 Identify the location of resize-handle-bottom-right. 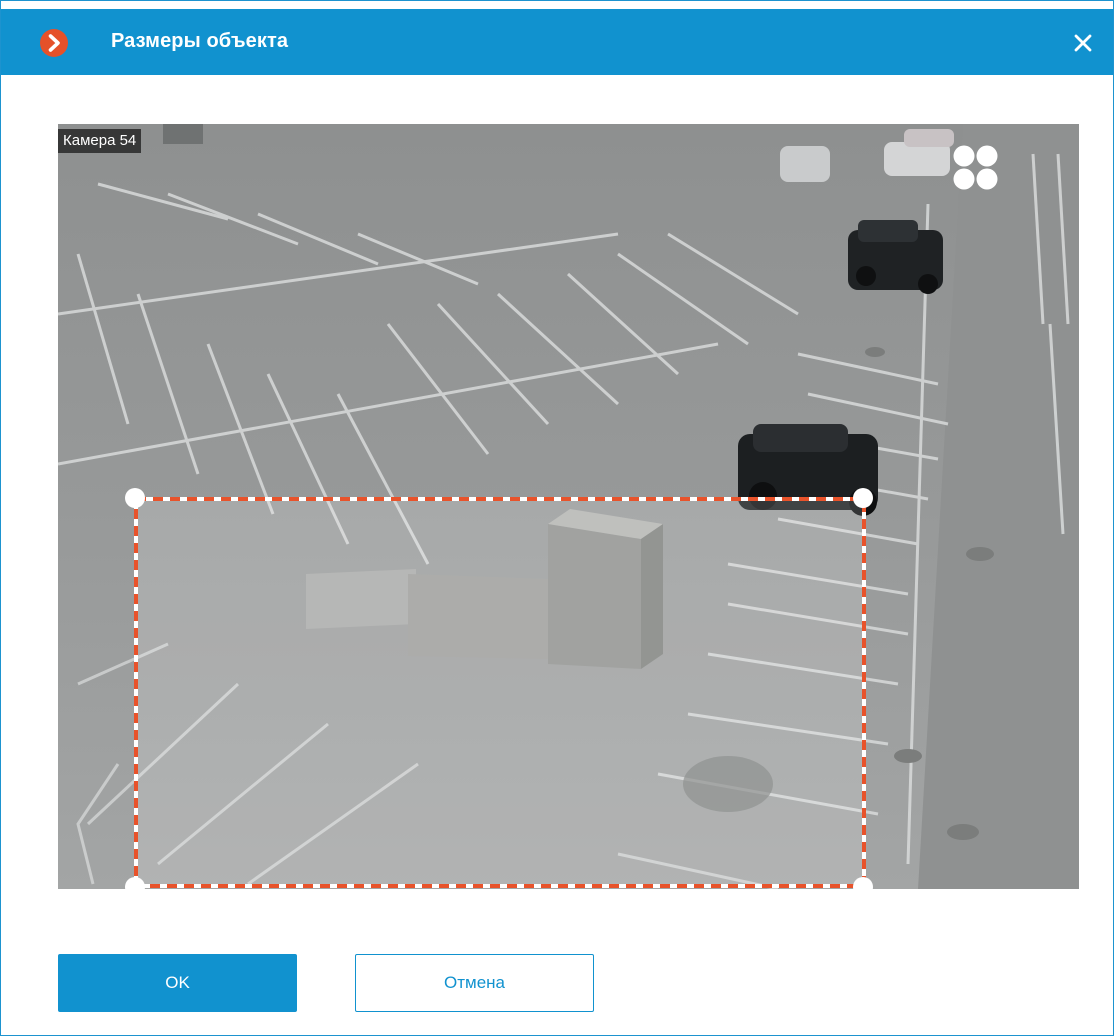
(863, 887).